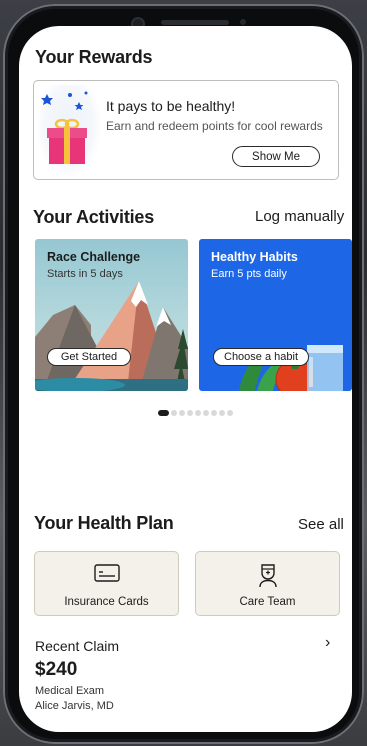 Image resolution: width=367 pixels, height=746 pixels. Describe the element at coordinates (276, 156) in the screenshot. I see `show-me-button: Show Me` at that location.